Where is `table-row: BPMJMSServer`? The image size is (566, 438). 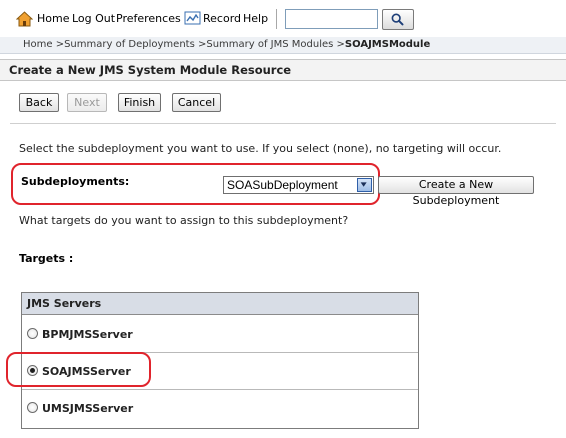
table-row: BPMJMSServer is located at coordinates (220, 334).